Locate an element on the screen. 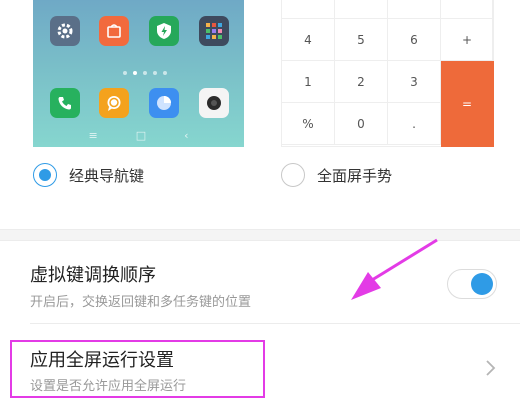 This screenshot has height=415, width=520. toggle-knob is located at coordinates (482, 284).